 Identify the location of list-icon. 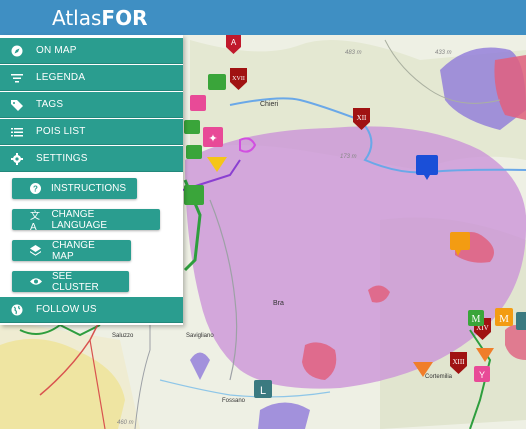
(17, 132).